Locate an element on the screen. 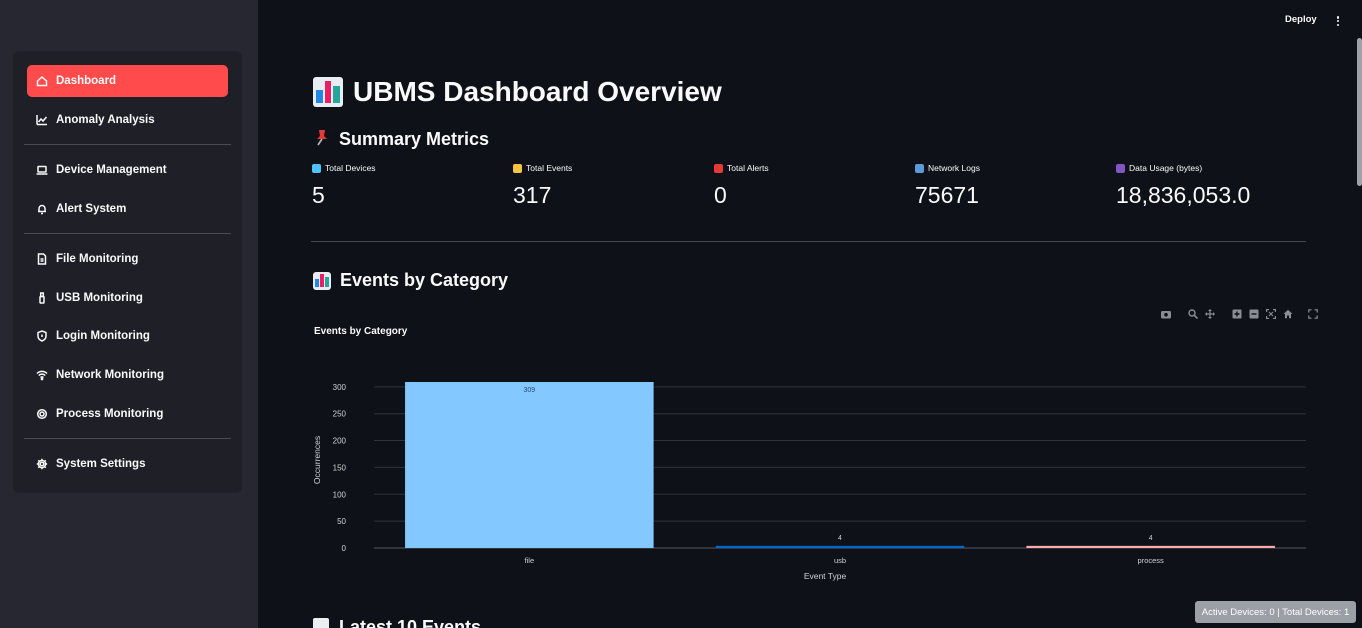 The height and width of the screenshot is (628, 1362). sidebar-item-label: File Monitoring is located at coordinates (97, 259).